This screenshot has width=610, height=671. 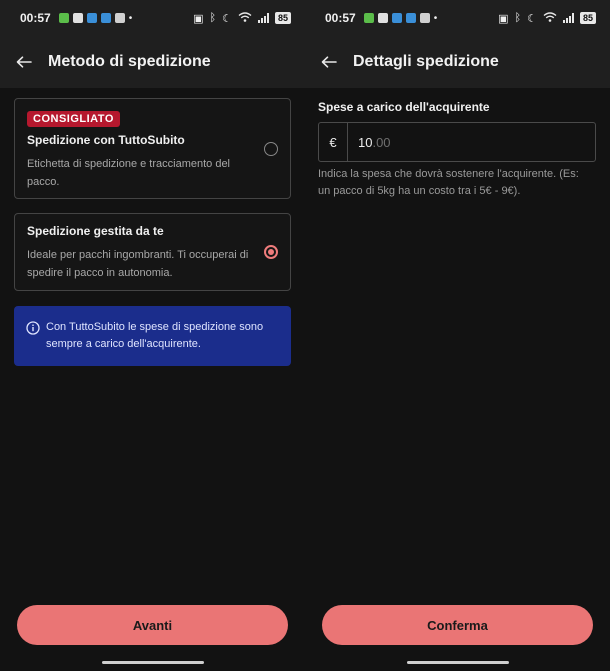 I want to click on page-title: Metodo di spedizione, so click(x=129, y=61).